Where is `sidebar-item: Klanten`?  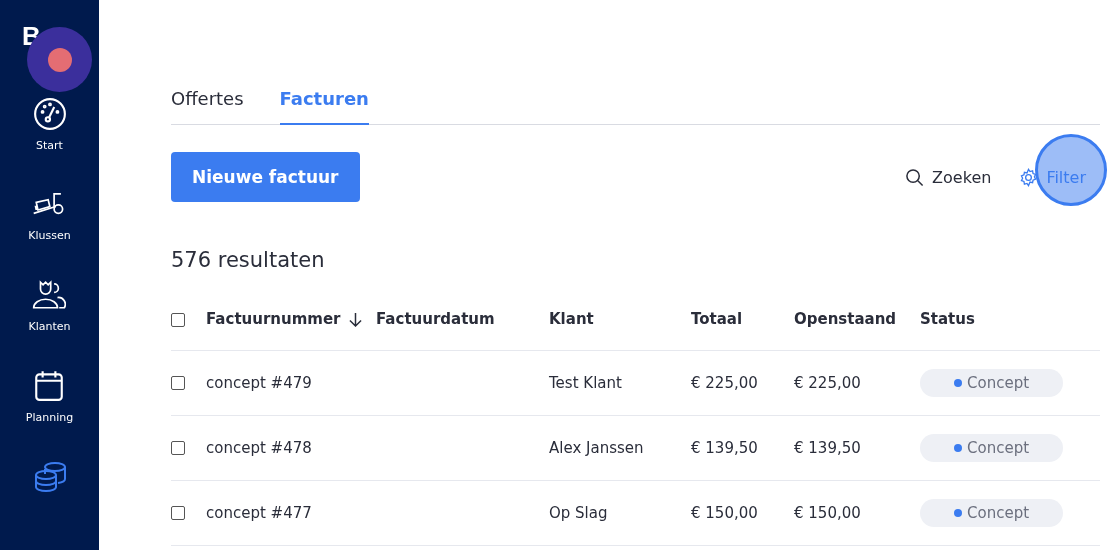
sidebar-item: Klanten is located at coordinates (49, 323).